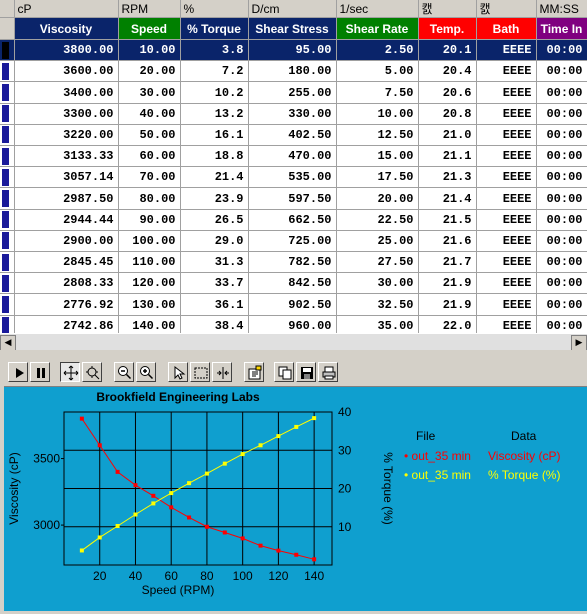 The height and width of the screenshot is (614, 587). Describe the element at coordinates (40, 372) in the screenshot. I see `pause-button` at that location.